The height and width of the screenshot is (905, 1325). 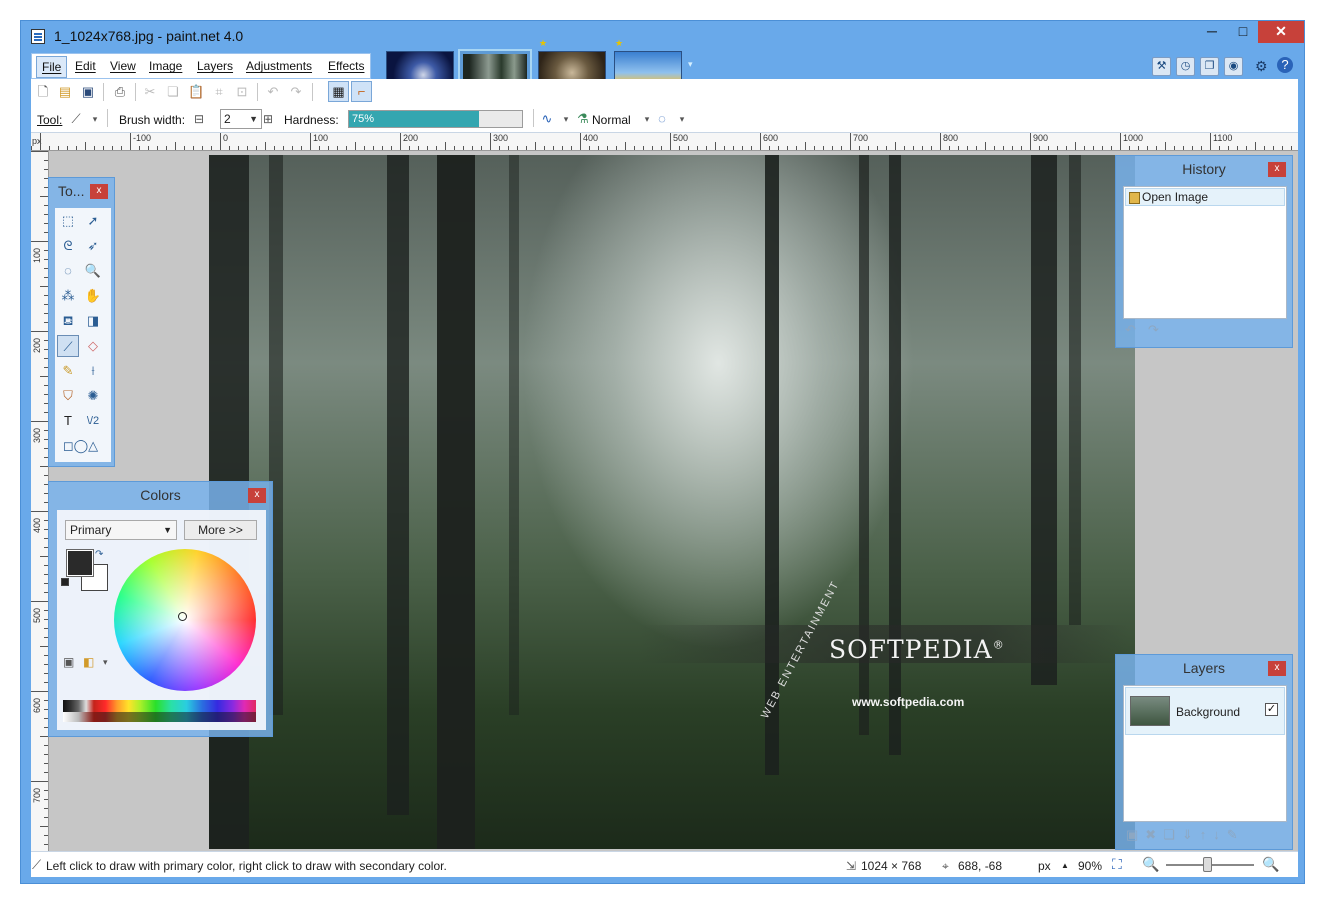 What do you see at coordinates (1236, 834) in the screenshot?
I see `layer-properties-icon: ✎` at bounding box center [1236, 834].